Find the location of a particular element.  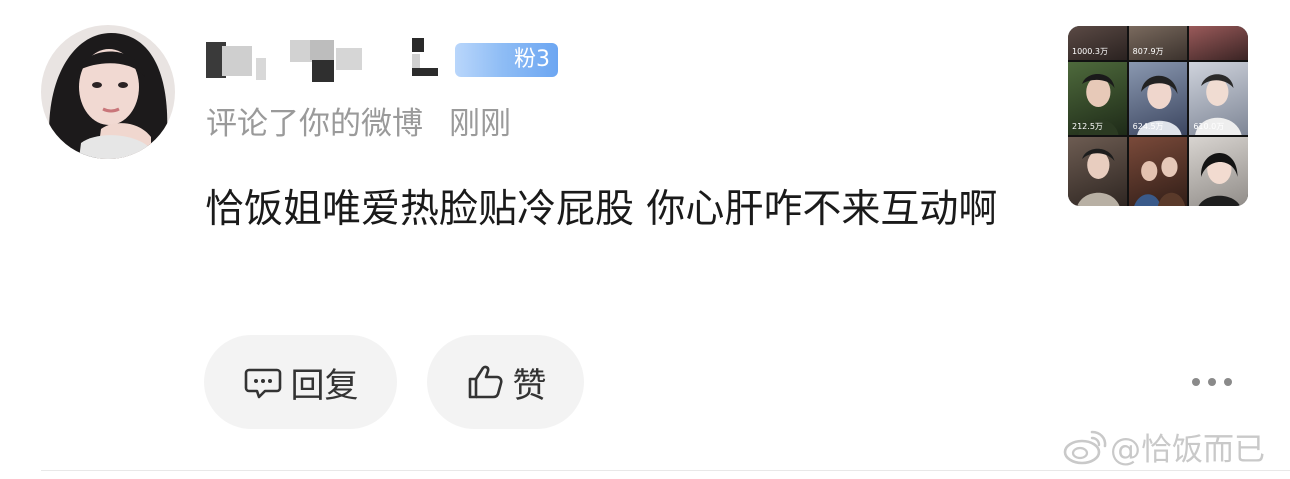

avatar-image is located at coordinates (108, 92).